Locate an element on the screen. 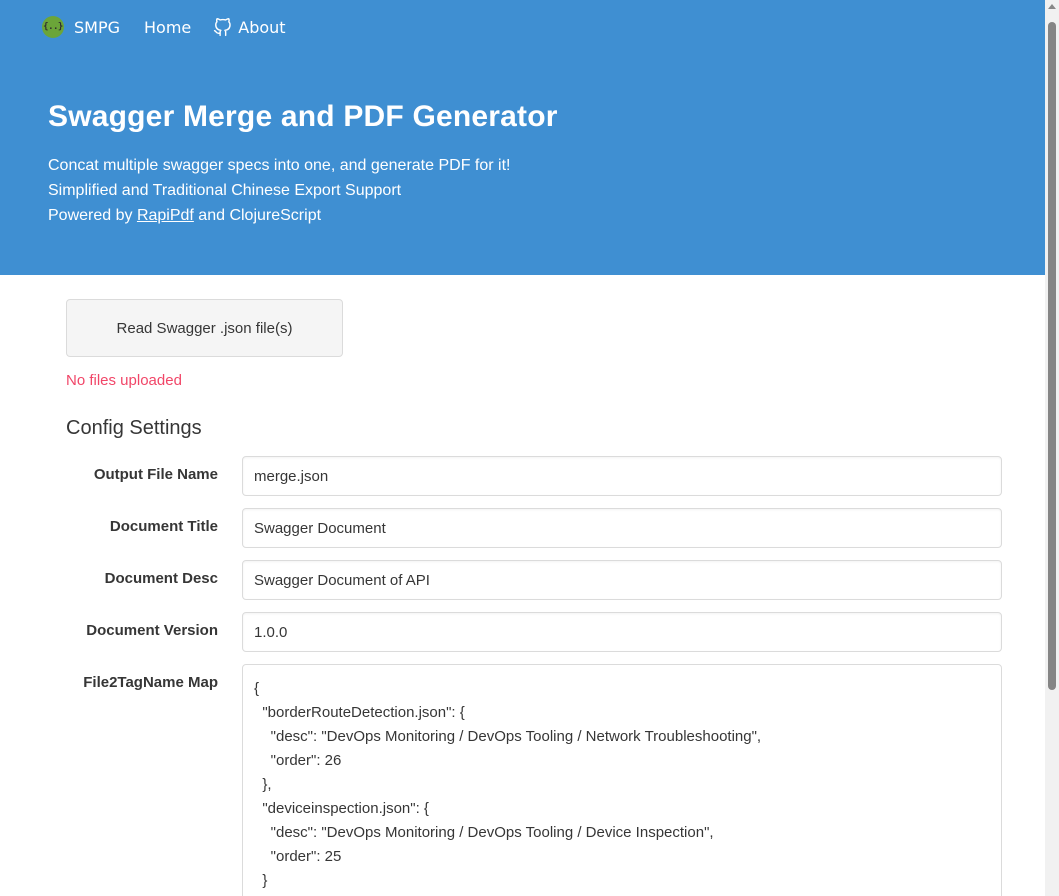 This screenshot has height=896, width=1059. scrollbar-thumb is located at coordinates (1052, 356).